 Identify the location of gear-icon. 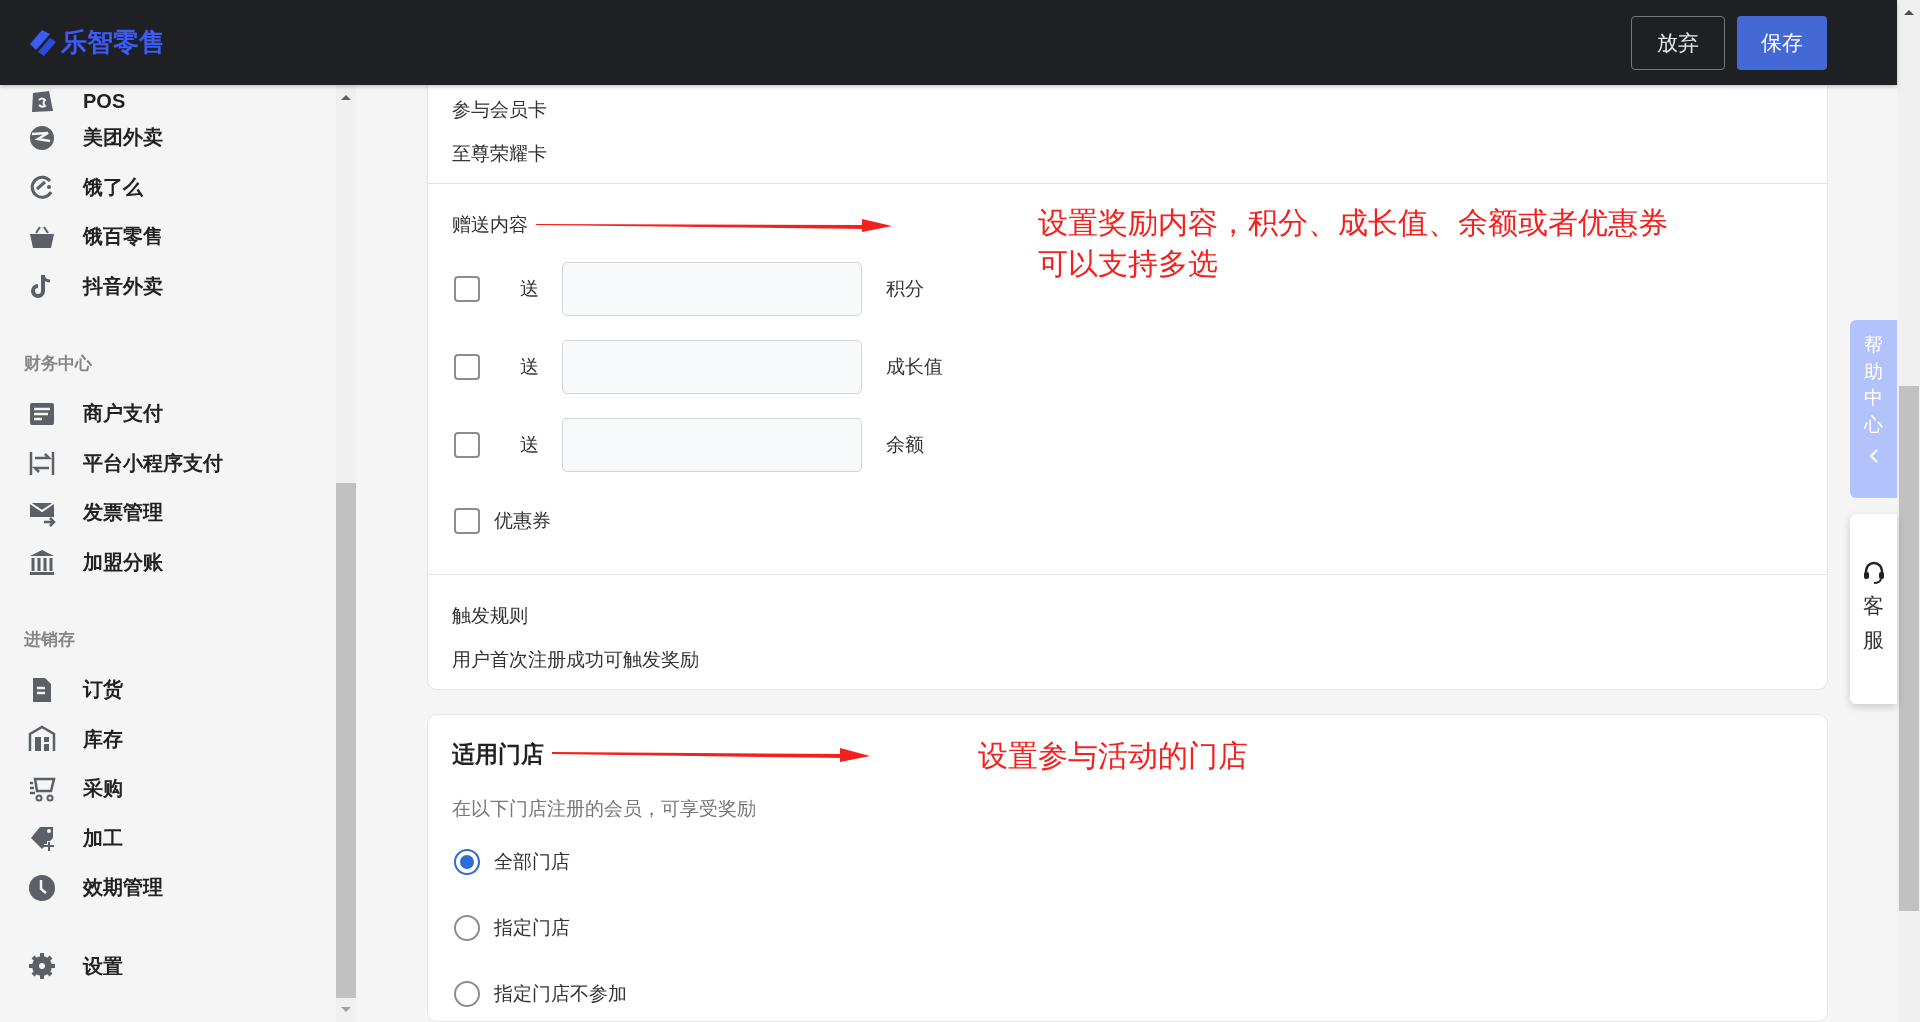
(42, 966).